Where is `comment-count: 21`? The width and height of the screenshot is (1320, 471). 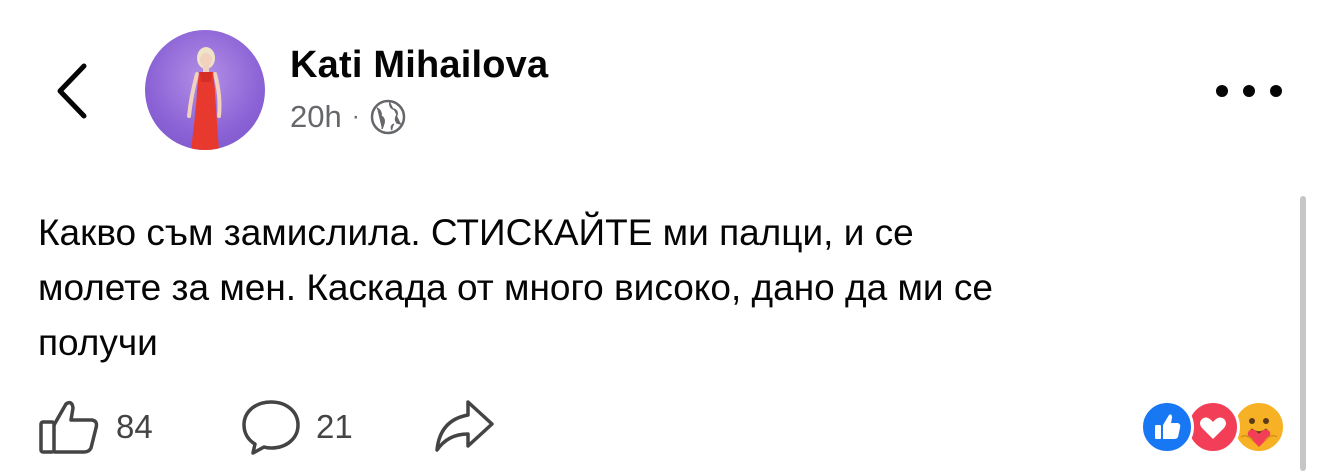 comment-count: 21 is located at coordinates (334, 426).